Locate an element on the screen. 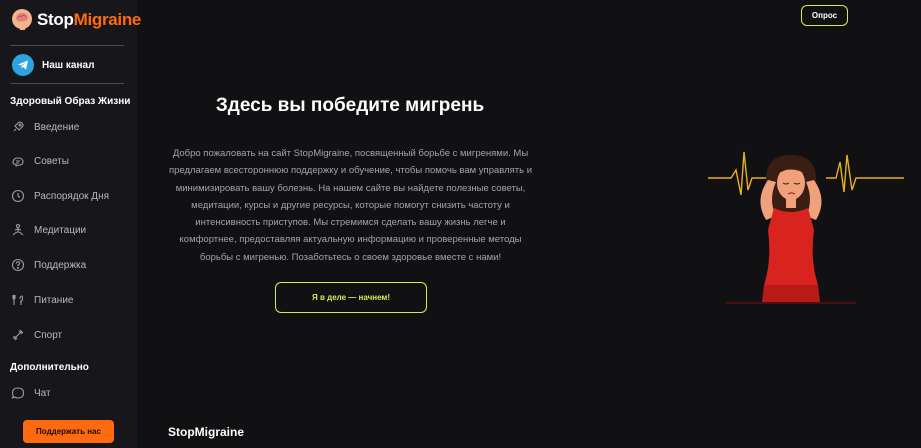 The height and width of the screenshot is (448, 921). sidebar-item-label: Спорт is located at coordinates (48, 335).